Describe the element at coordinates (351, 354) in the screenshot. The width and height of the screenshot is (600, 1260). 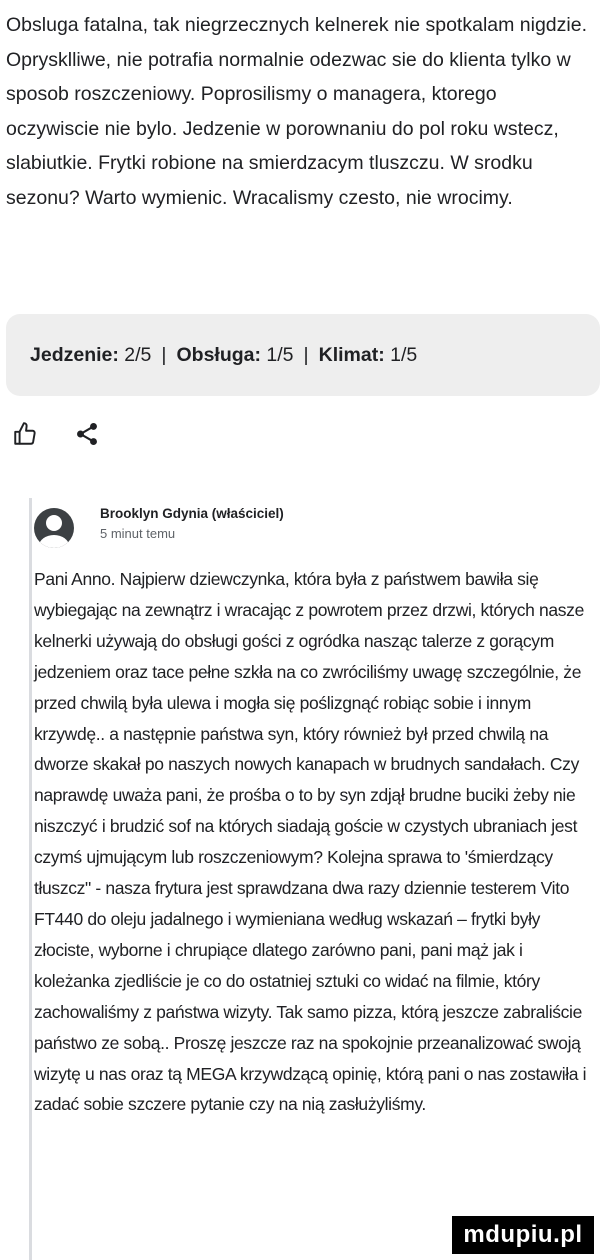
I see `atmosphere-rating-label: Klimat:` at that location.